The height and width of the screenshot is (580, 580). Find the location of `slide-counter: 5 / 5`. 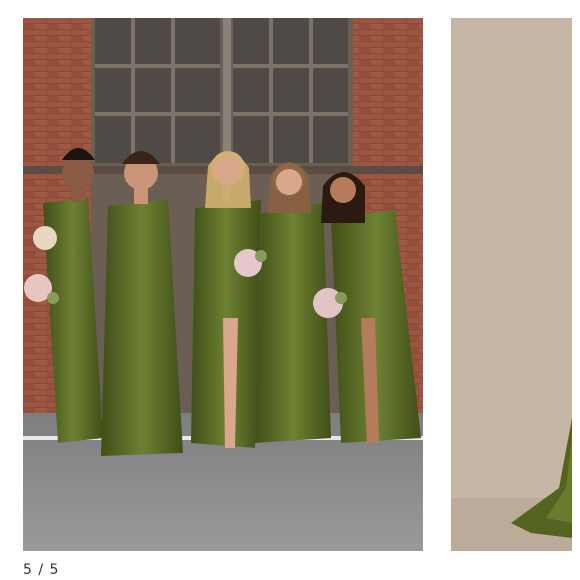

slide-counter: 5 / 5 is located at coordinates (41, 570).